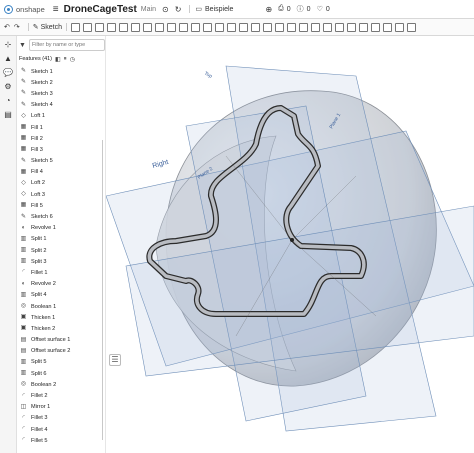 The height and width of the screenshot is (453, 474). I want to click on feature-item: ✎ Sketch 4, so click(61, 105).